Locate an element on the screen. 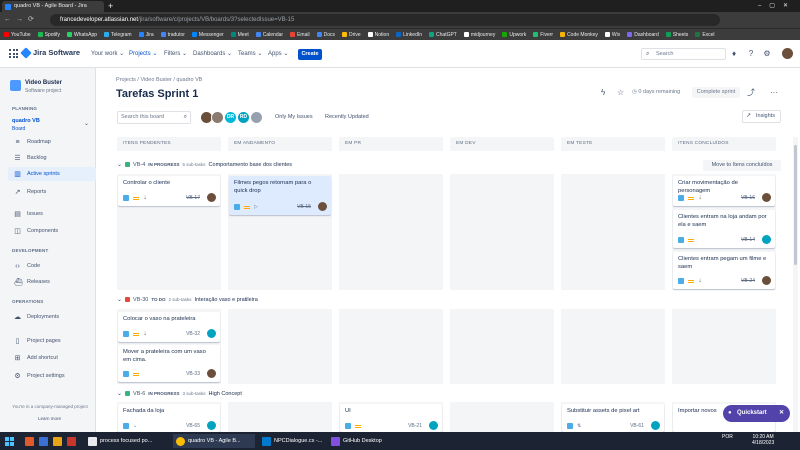  taskbar-app: GitHub Desktop is located at coordinates (363, 441).